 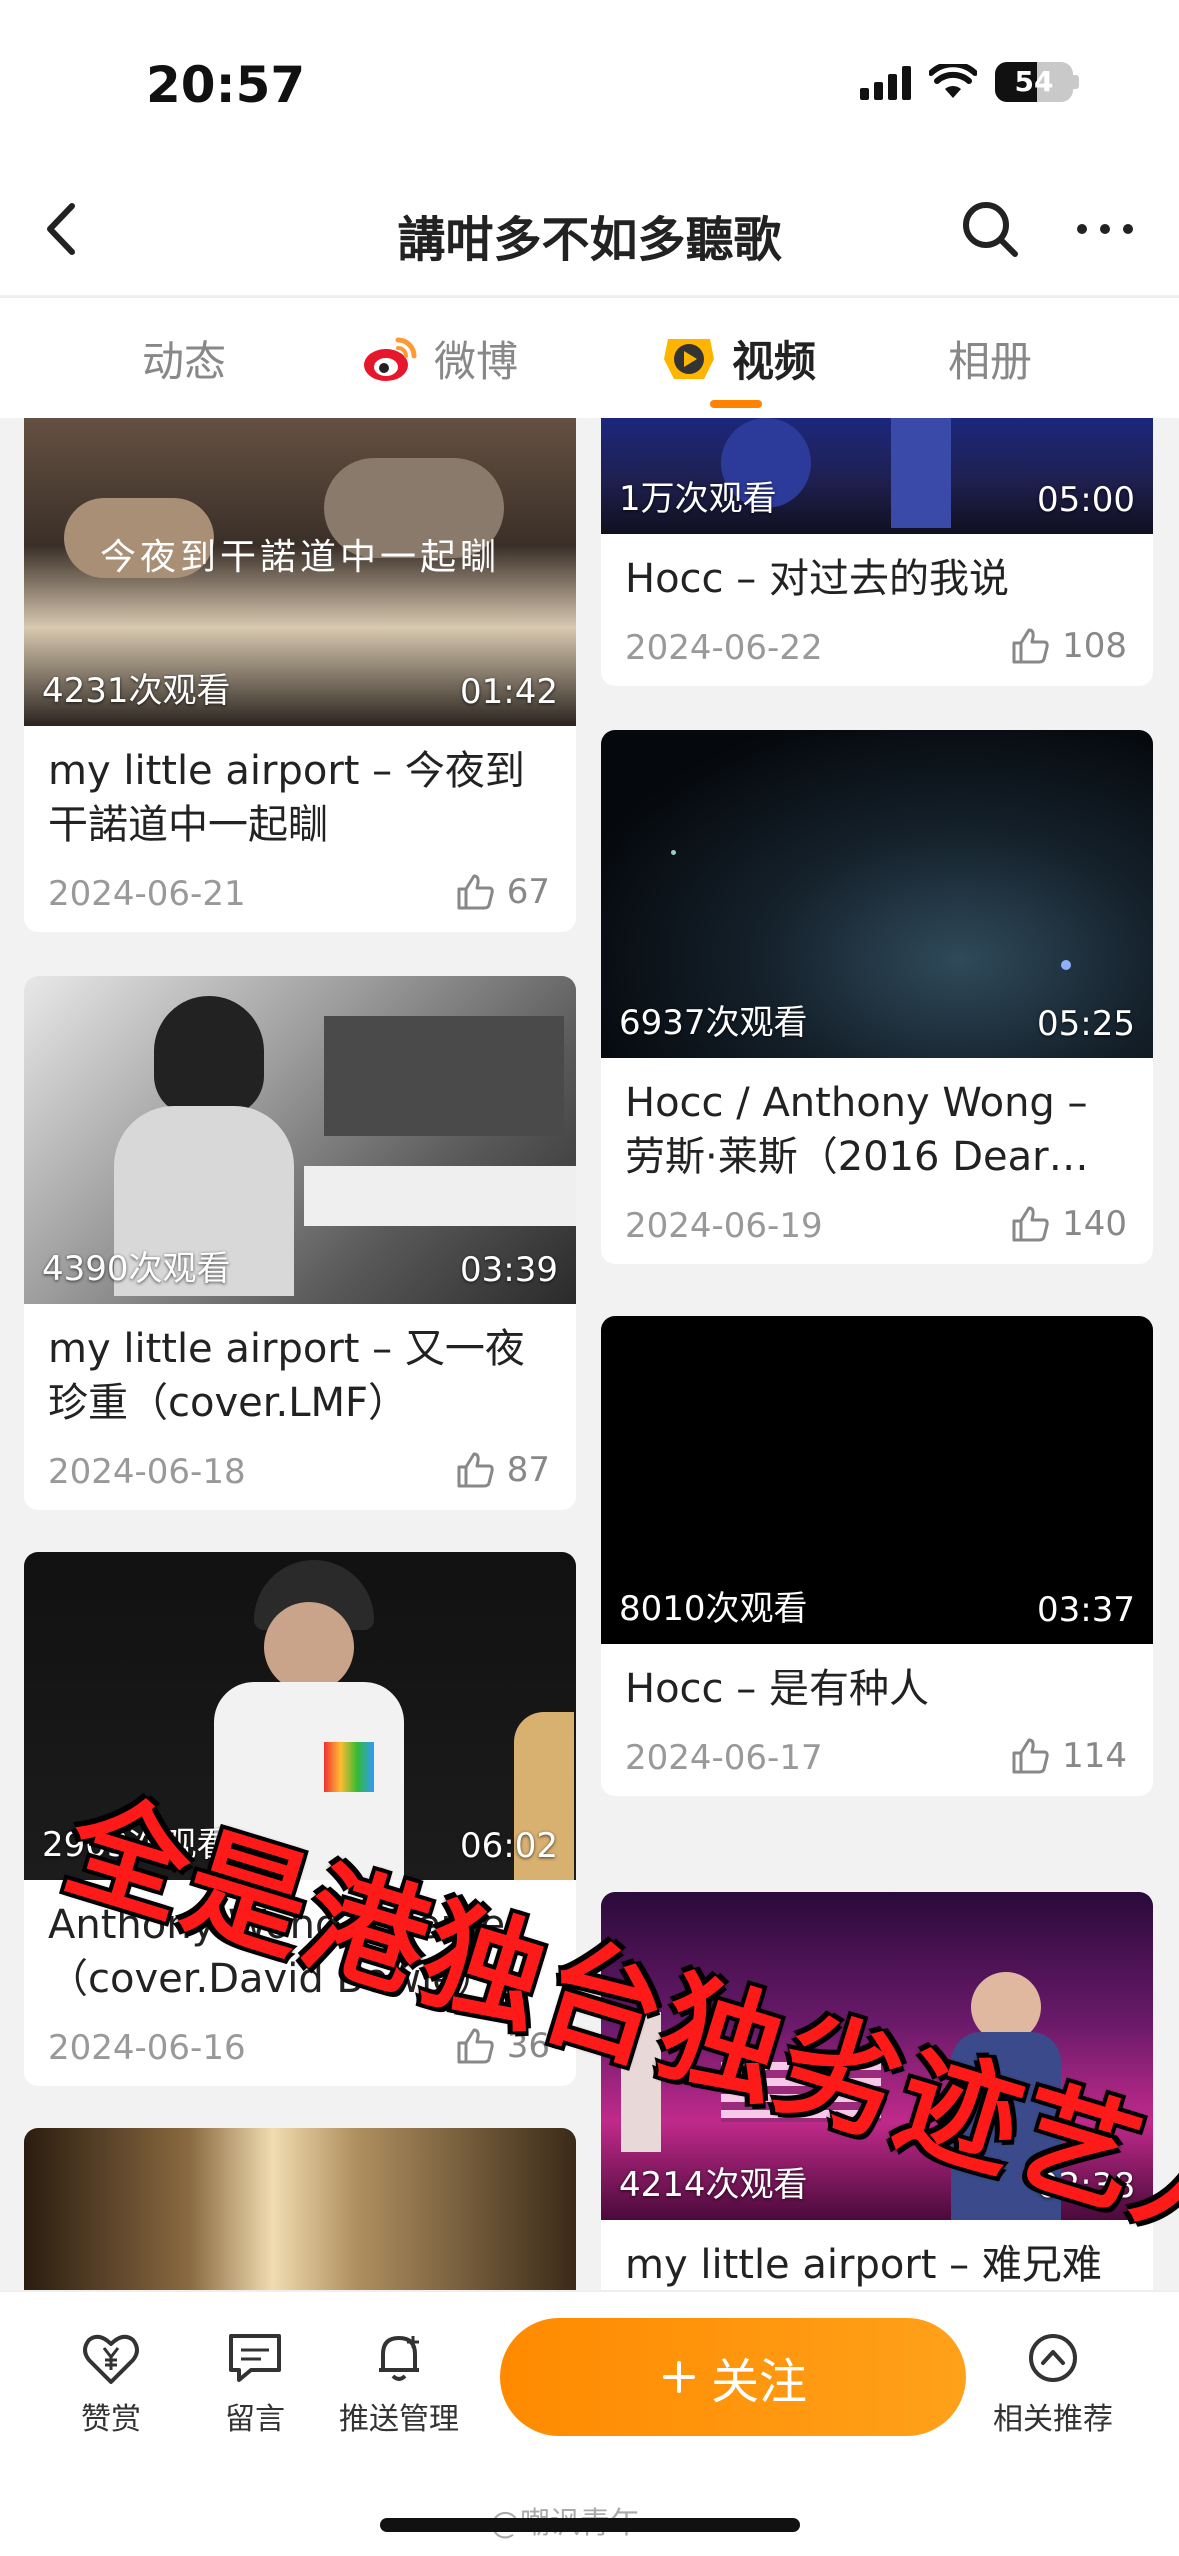 I want to click on view-count: 4390次观看, so click(x=136, y=1269).